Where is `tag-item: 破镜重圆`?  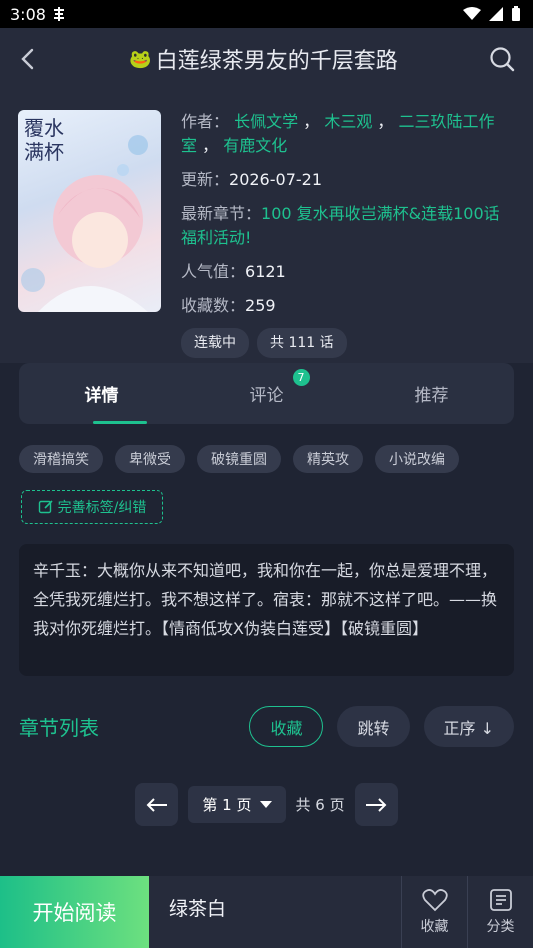
tag-item: 破镜重圆 is located at coordinates (239, 459).